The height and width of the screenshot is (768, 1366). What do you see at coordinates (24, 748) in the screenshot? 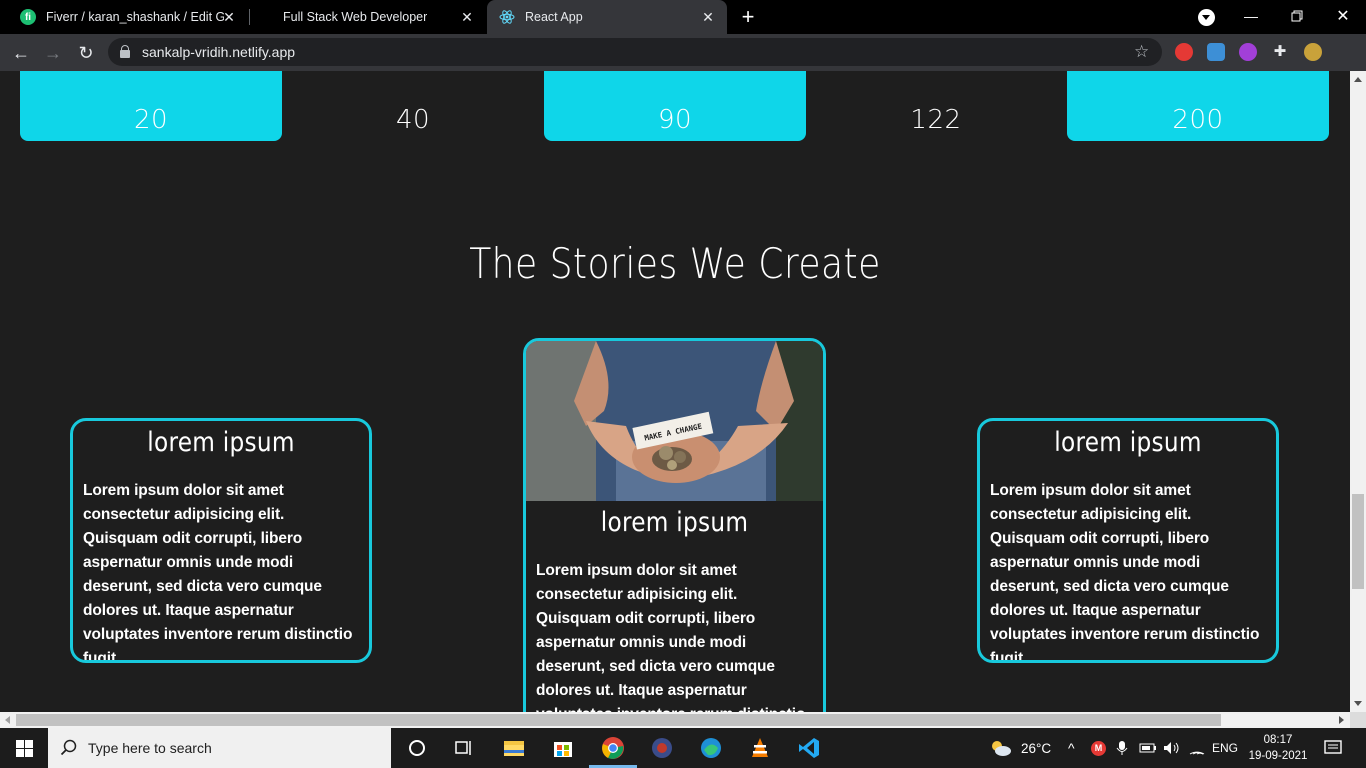
I see `windows-start-button` at bounding box center [24, 748].